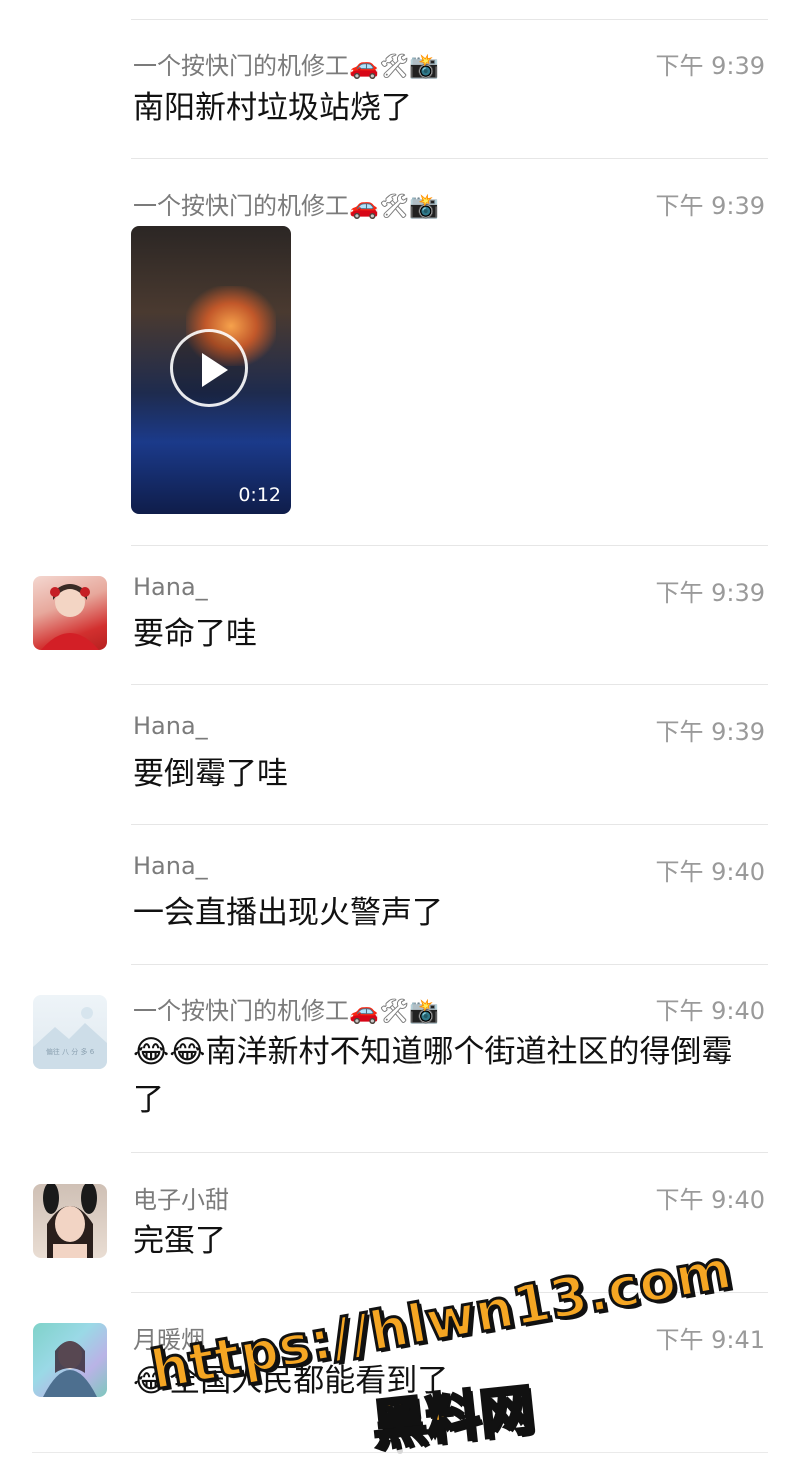 The image size is (800, 1479). Describe the element at coordinates (181, 1200) in the screenshot. I see `sender-name: 电子小甜` at that location.